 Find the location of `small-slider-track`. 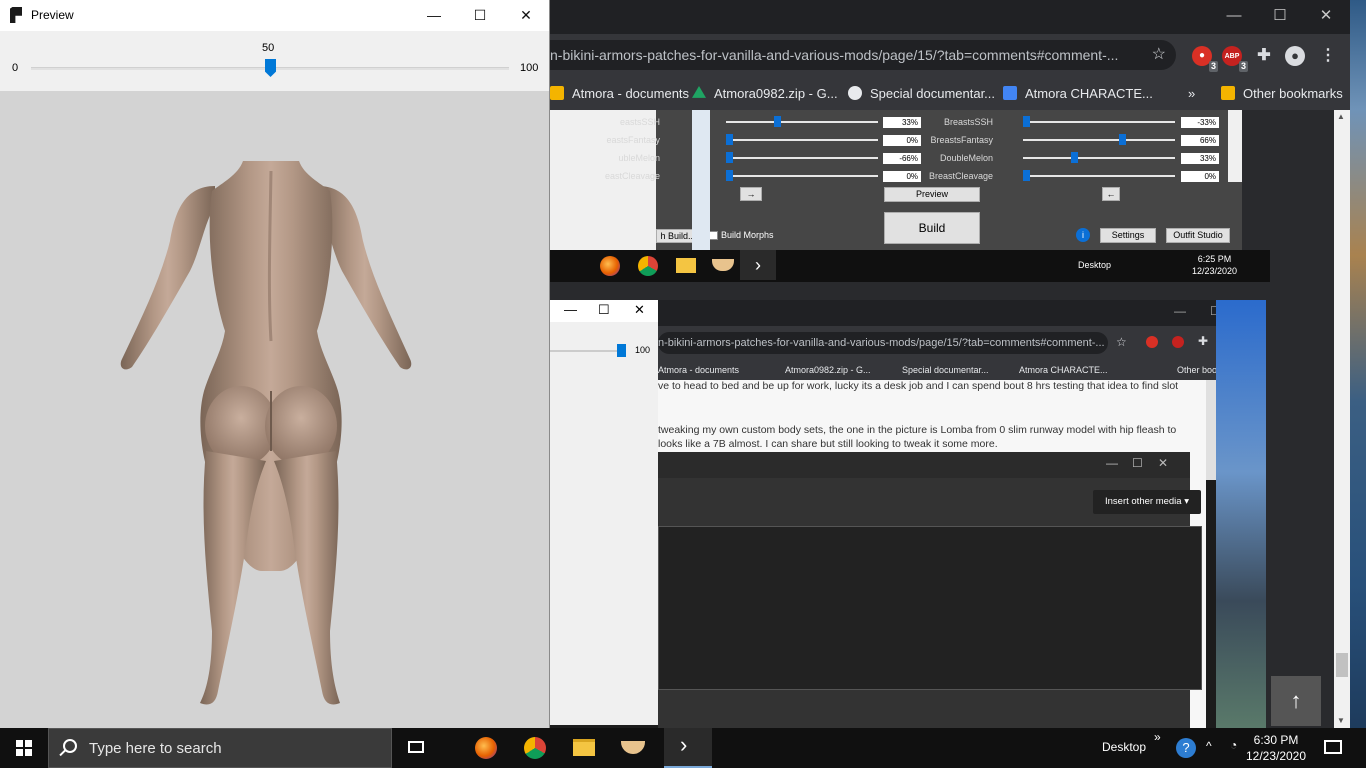

small-slider-track is located at coordinates (587, 351).